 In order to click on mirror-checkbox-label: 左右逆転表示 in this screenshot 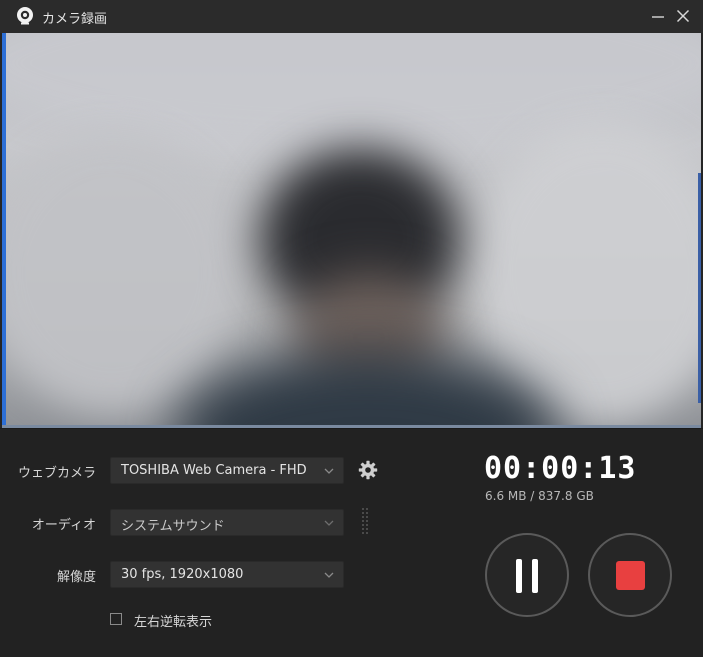, I will do `click(173, 622)`.